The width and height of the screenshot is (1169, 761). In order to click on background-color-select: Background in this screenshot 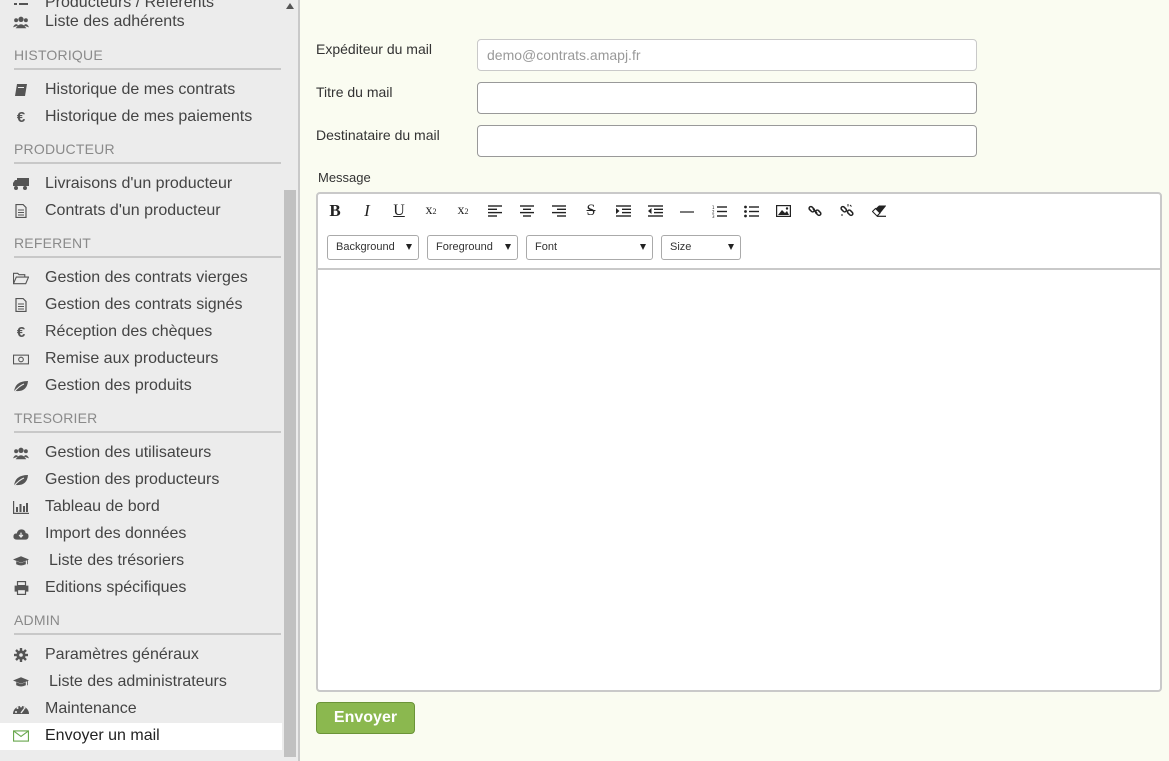, I will do `click(373, 247)`.